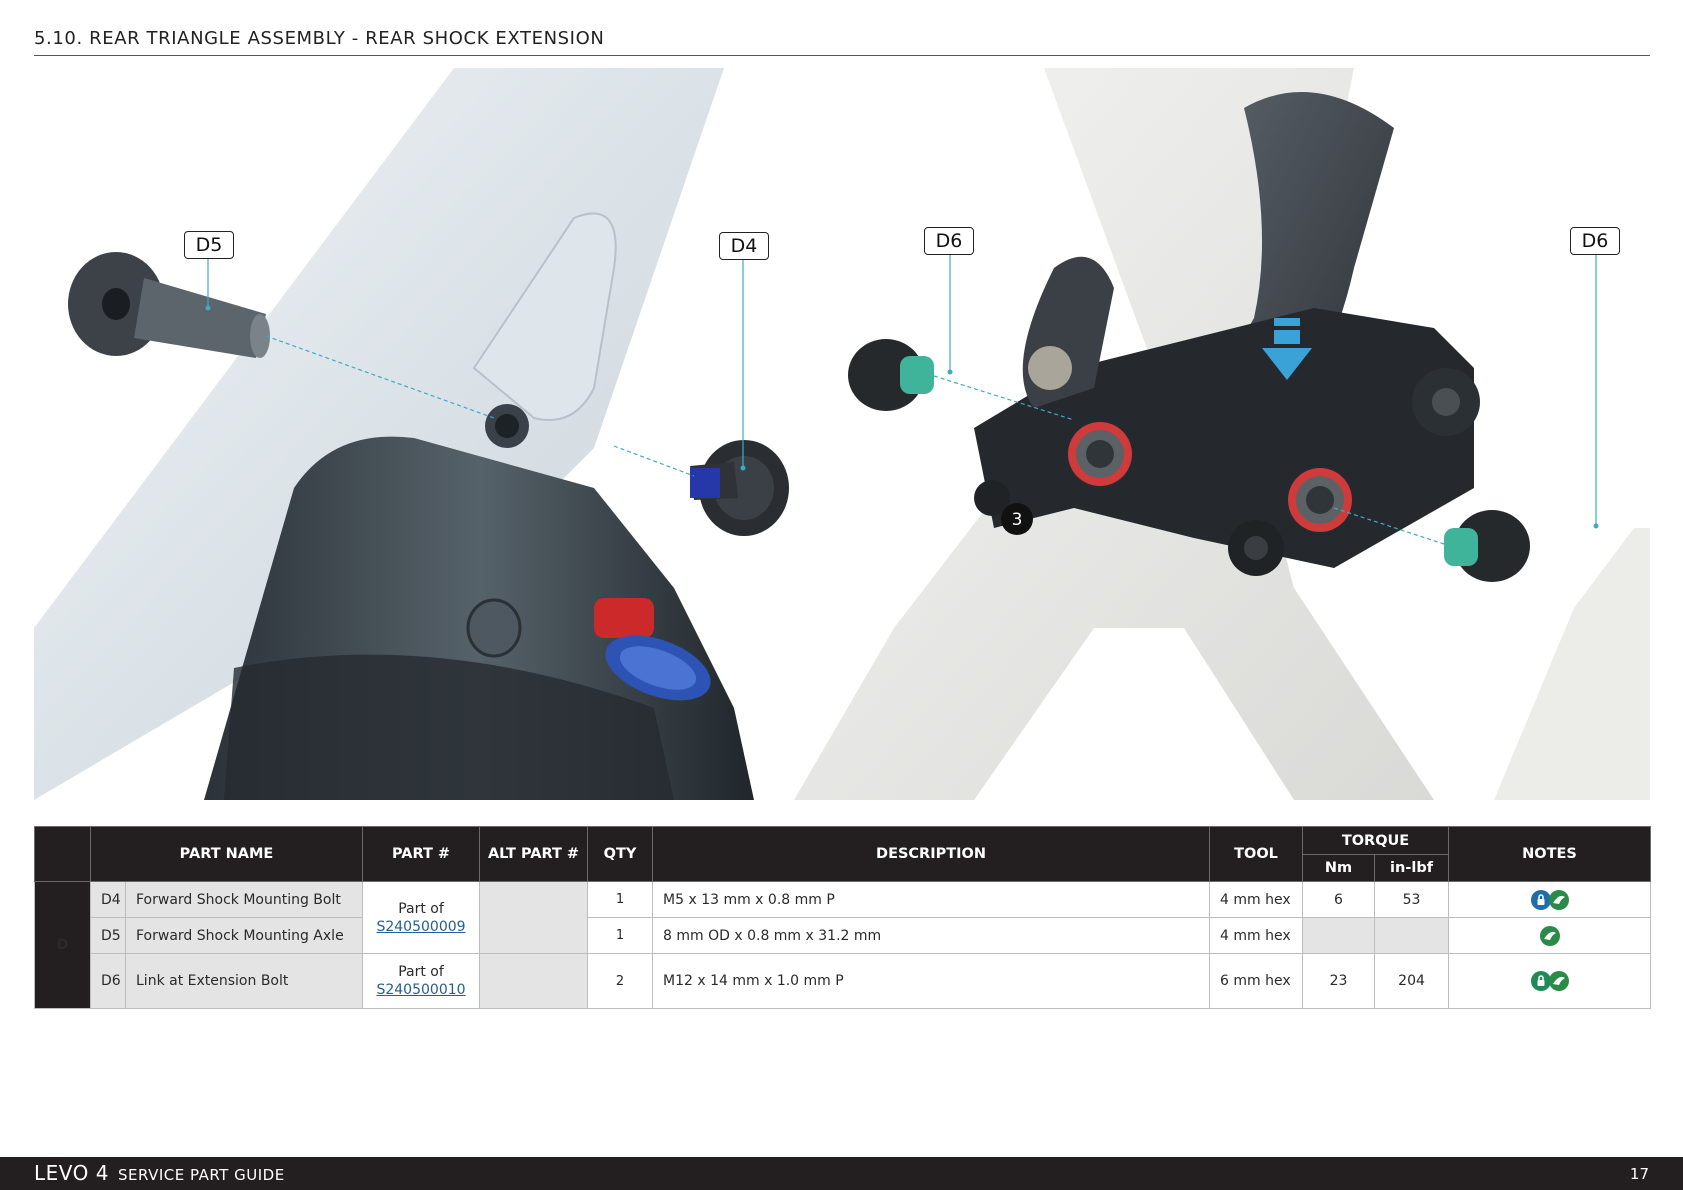  What do you see at coordinates (1412, 981) in the screenshot?
I see `torque-inlbf: 204` at bounding box center [1412, 981].